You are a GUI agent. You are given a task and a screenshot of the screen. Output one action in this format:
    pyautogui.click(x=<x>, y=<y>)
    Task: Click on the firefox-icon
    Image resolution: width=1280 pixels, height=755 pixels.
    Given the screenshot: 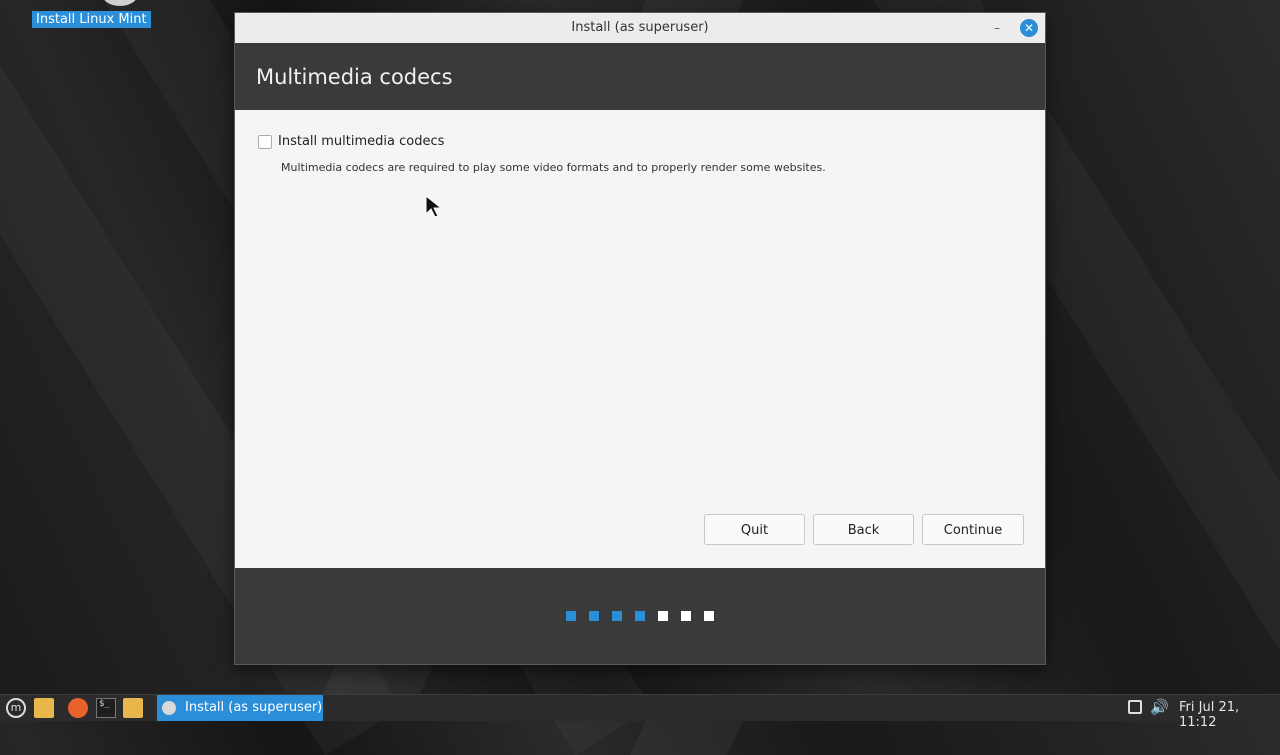 What is the action you would take?
    pyautogui.click(x=78, y=708)
    